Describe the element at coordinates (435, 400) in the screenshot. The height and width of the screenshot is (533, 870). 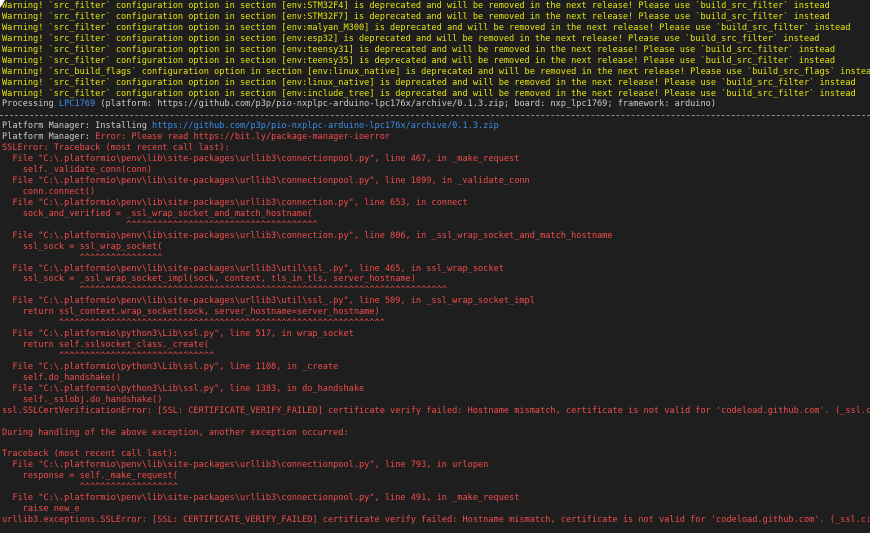
I see `terminal-line: self._sslobj.do_handshake()` at that location.